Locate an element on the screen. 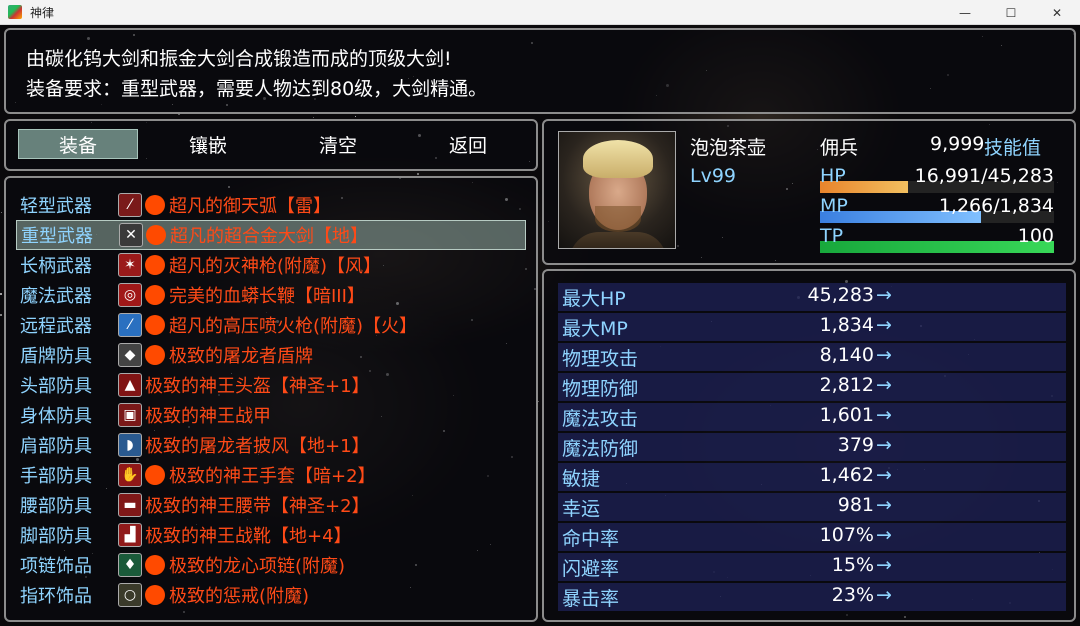  parameter-label: 命中率 is located at coordinates (591, 539).